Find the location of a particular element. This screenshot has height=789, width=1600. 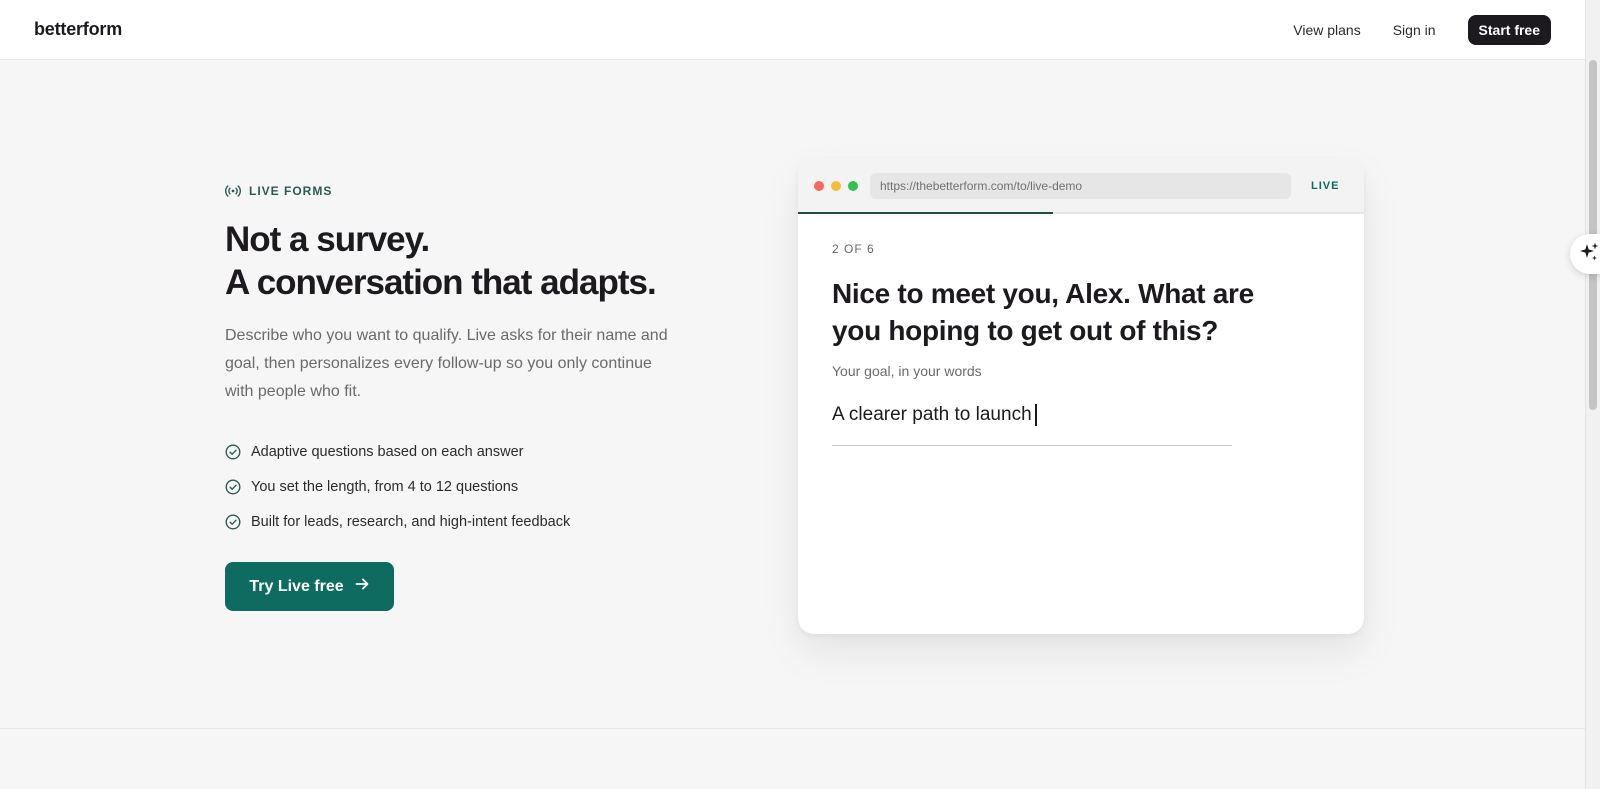

feature-item: Adaptive questions based on each answer is located at coordinates (397, 451).